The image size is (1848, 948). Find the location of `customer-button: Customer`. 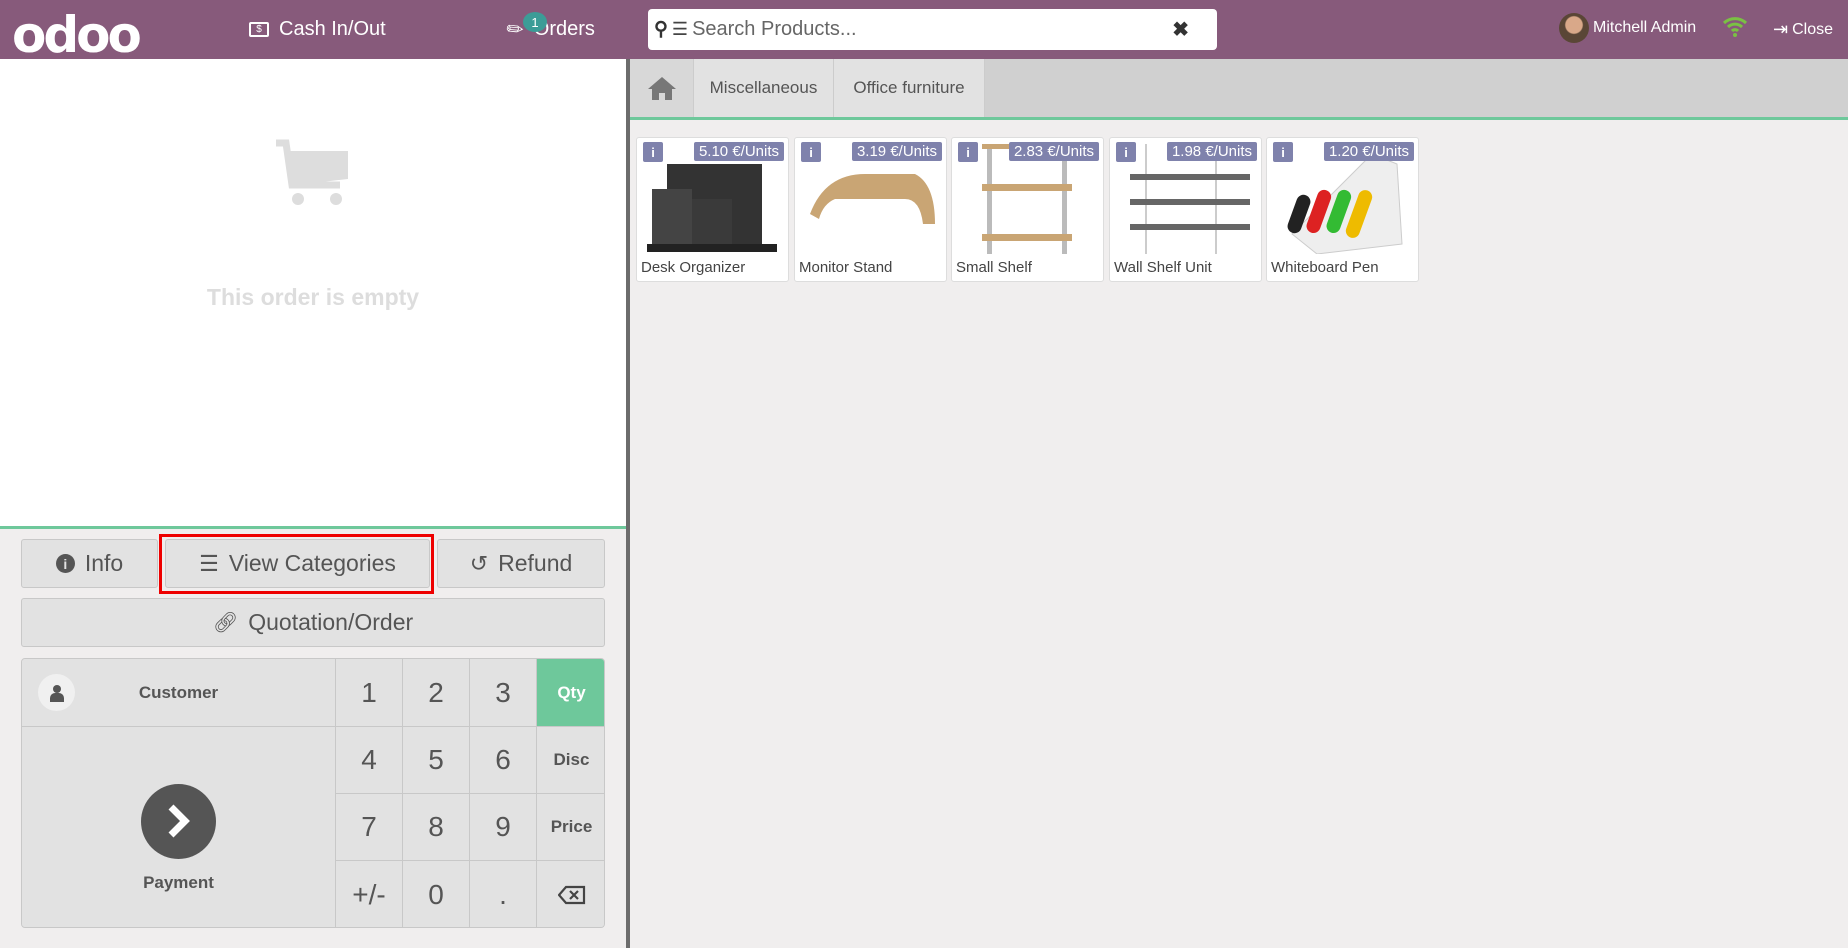

customer-button: Customer is located at coordinates (179, 693).